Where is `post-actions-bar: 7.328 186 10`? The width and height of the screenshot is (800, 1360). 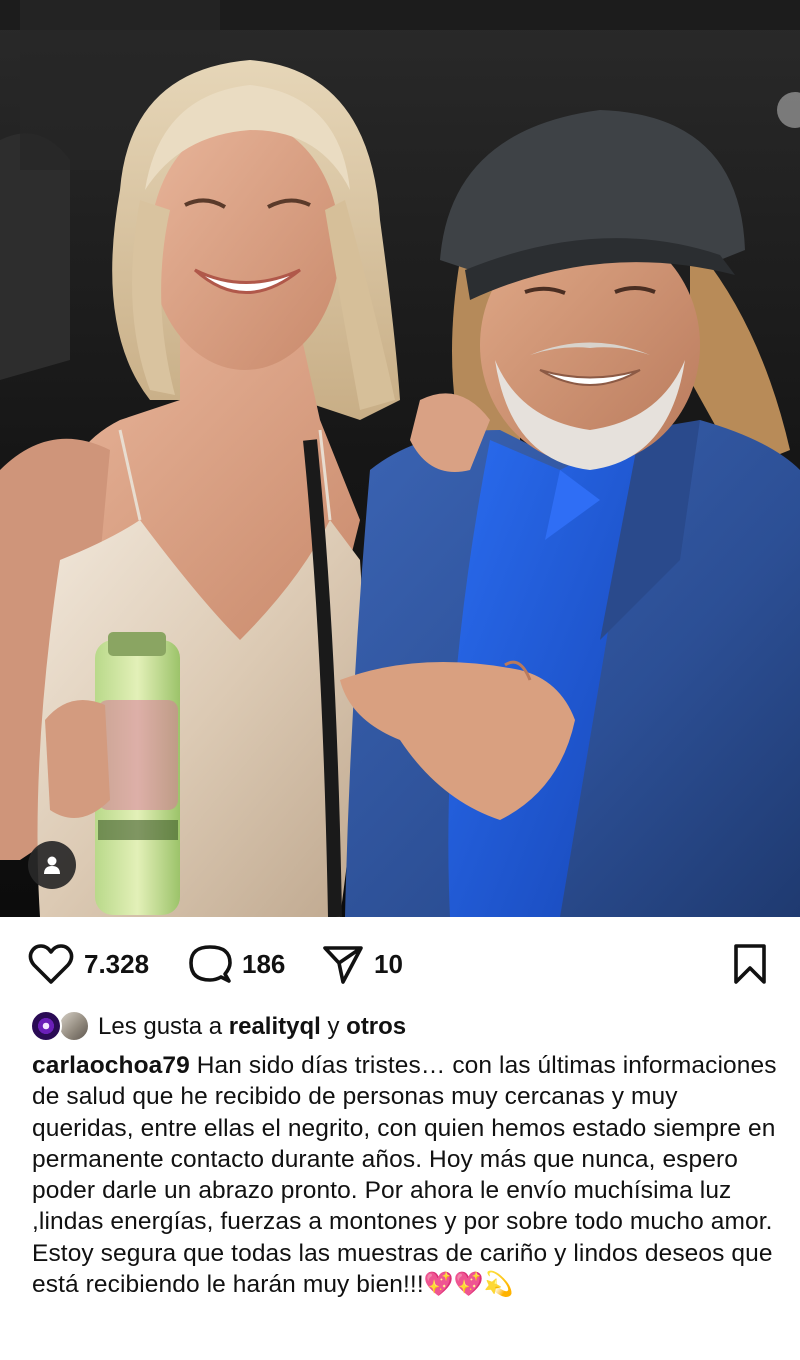
post-actions-bar: 7.328 186 10 is located at coordinates (400, 963).